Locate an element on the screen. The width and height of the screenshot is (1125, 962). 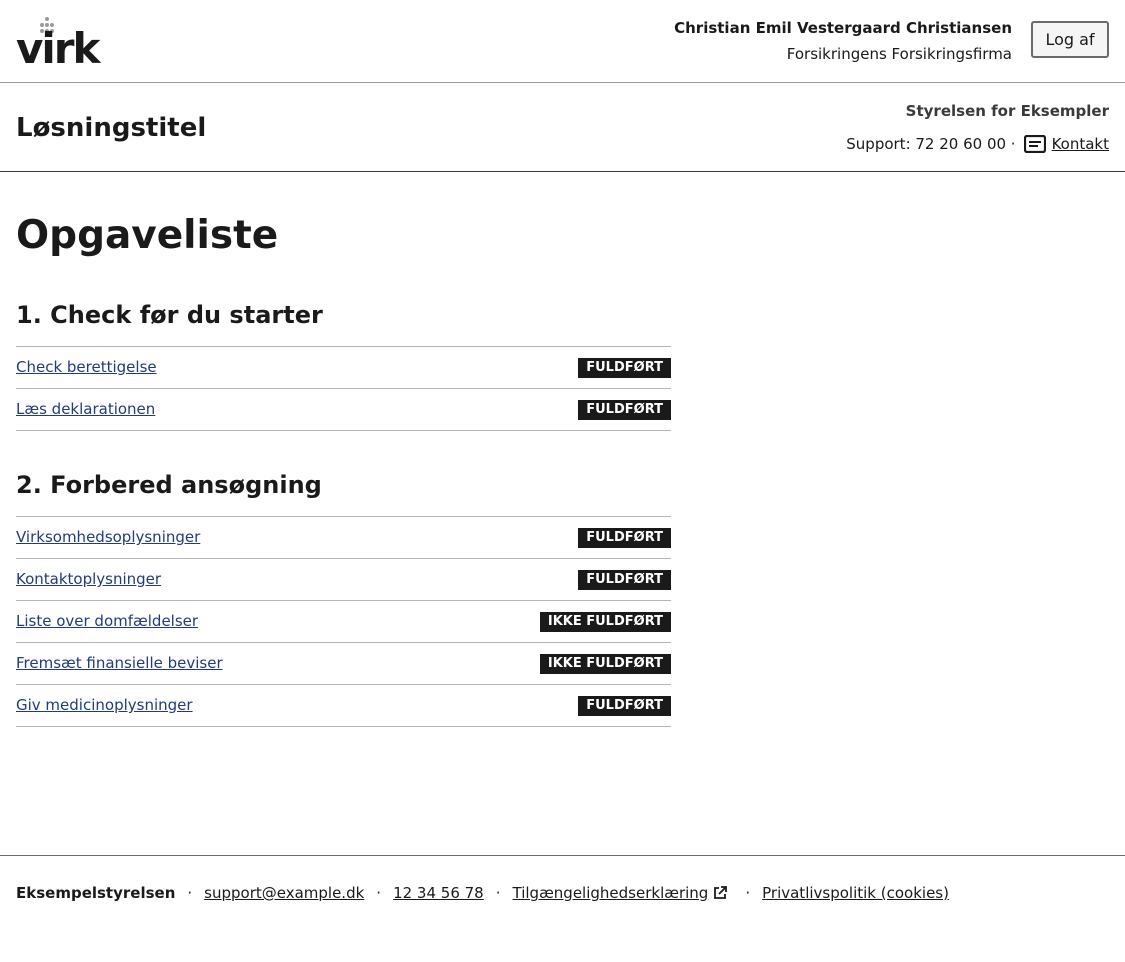
page-title: Opgaveliste is located at coordinates (147, 235).